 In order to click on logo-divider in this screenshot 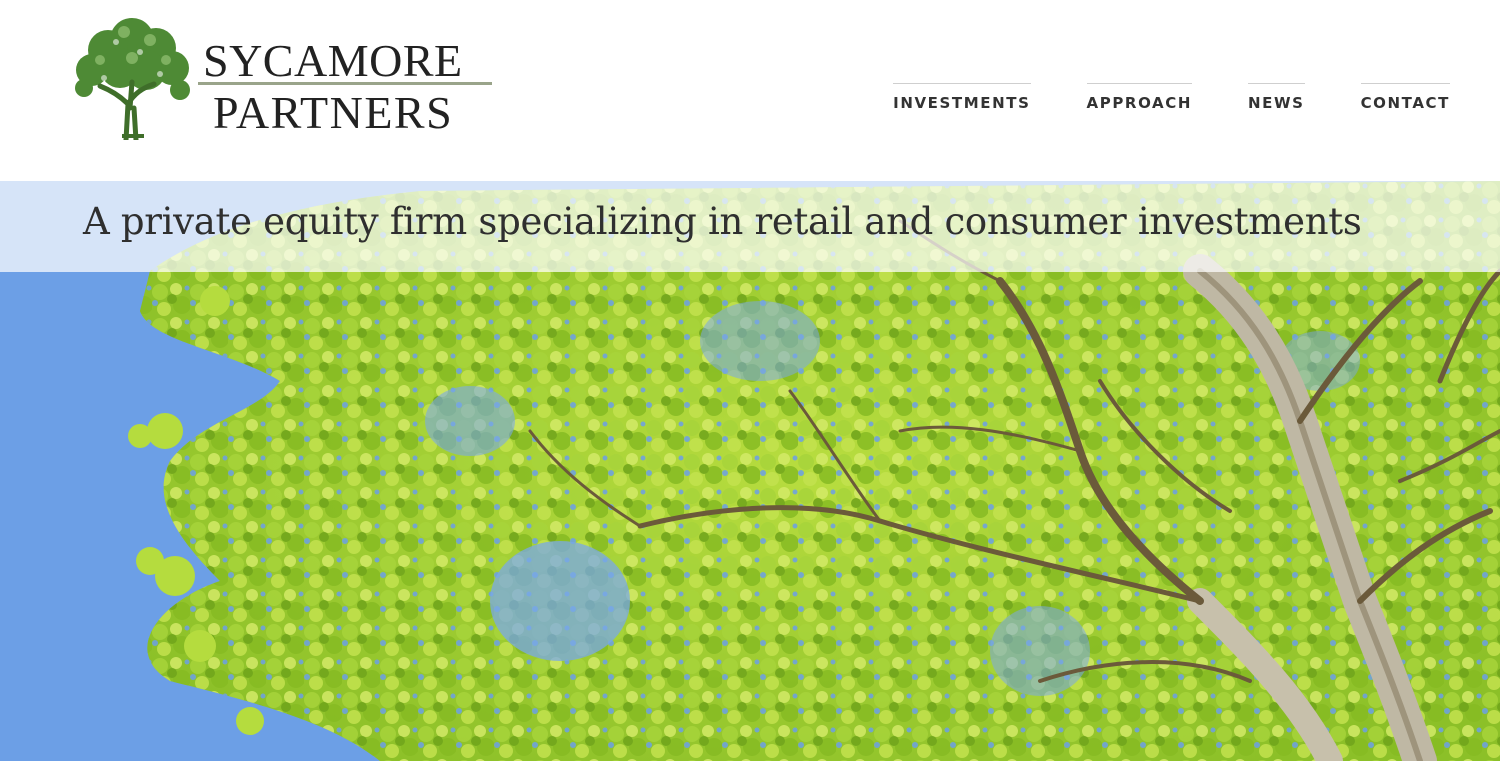, I will do `click(345, 83)`.